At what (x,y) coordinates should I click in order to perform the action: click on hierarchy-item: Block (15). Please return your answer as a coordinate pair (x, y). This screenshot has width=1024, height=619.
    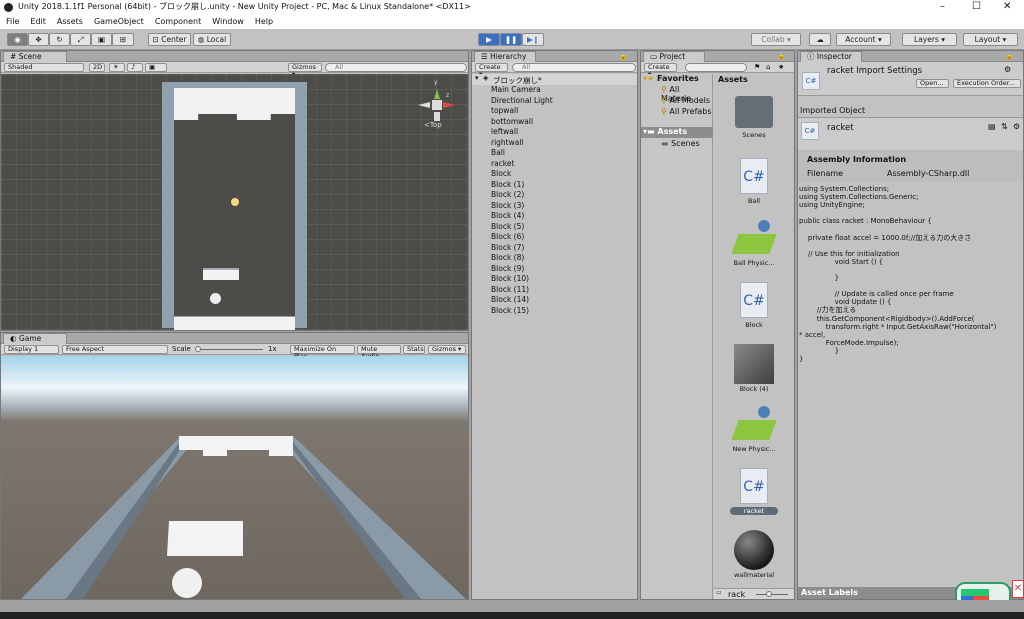
    Looking at the image, I should click on (510, 311).